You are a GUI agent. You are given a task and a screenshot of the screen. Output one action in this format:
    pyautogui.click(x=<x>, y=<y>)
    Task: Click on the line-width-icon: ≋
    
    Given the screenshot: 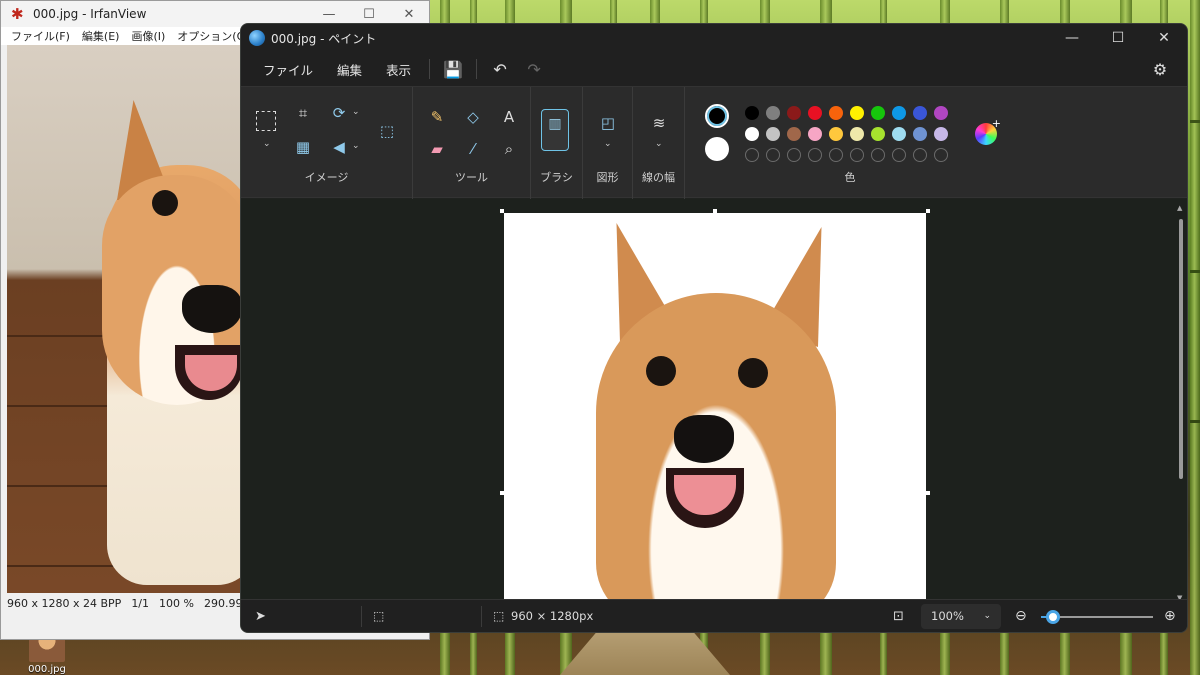 What is the action you would take?
    pyautogui.click(x=659, y=123)
    